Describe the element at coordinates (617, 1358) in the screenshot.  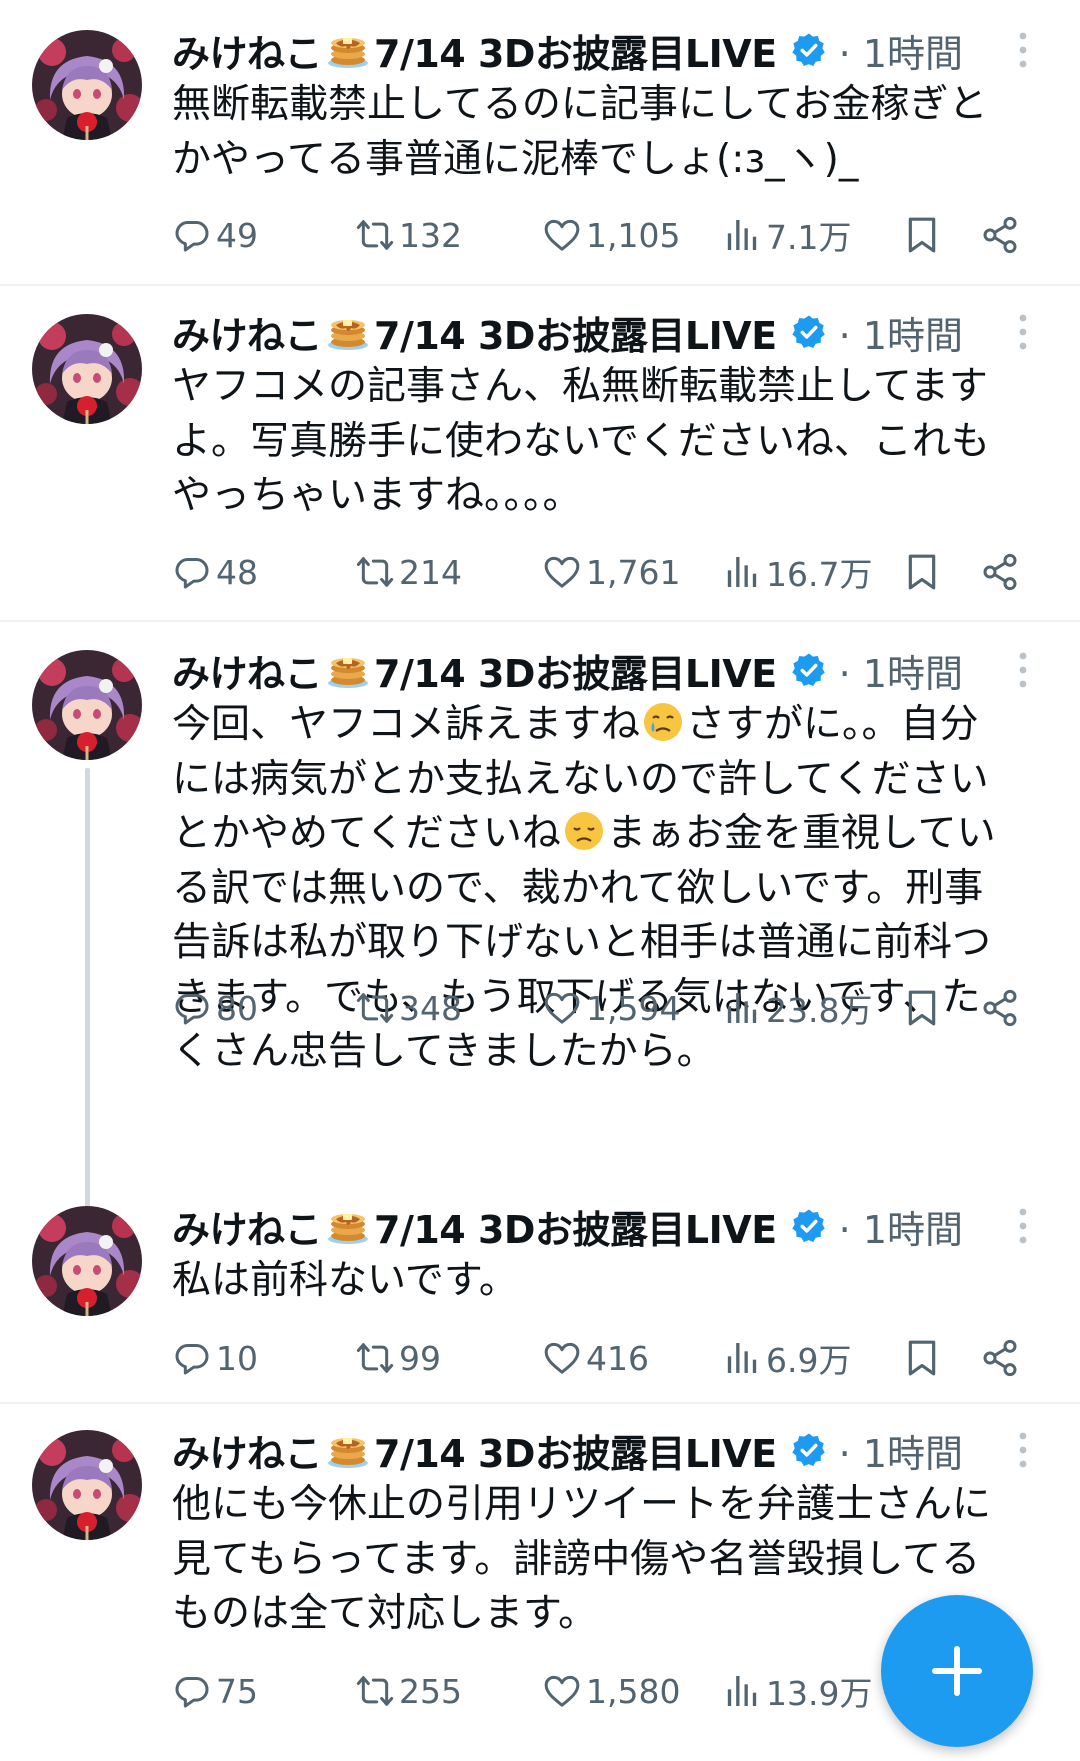
I see `like-count: 416` at that location.